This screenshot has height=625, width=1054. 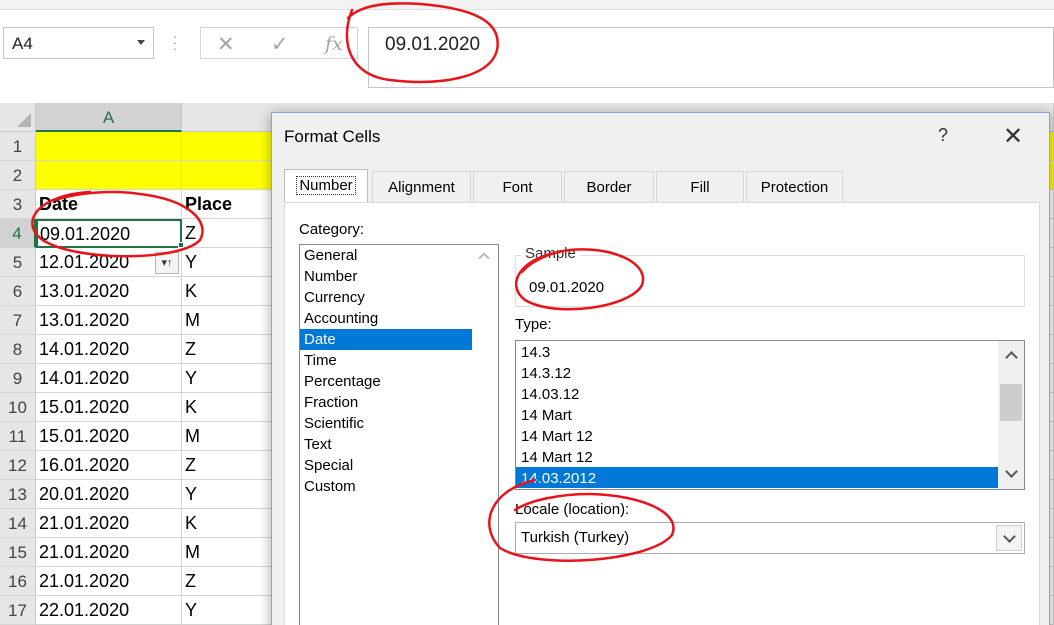 What do you see at coordinates (18, 320) in the screenshot?
I see `row-header: 7` at bounding box center [18, 320].